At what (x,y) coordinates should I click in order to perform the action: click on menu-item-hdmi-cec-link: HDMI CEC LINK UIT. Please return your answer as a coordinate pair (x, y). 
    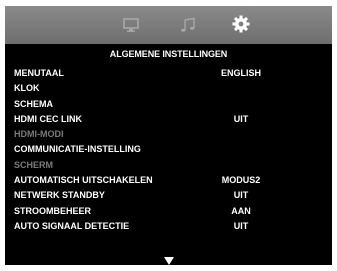
    Looking at the image, I should click on (168, 119).